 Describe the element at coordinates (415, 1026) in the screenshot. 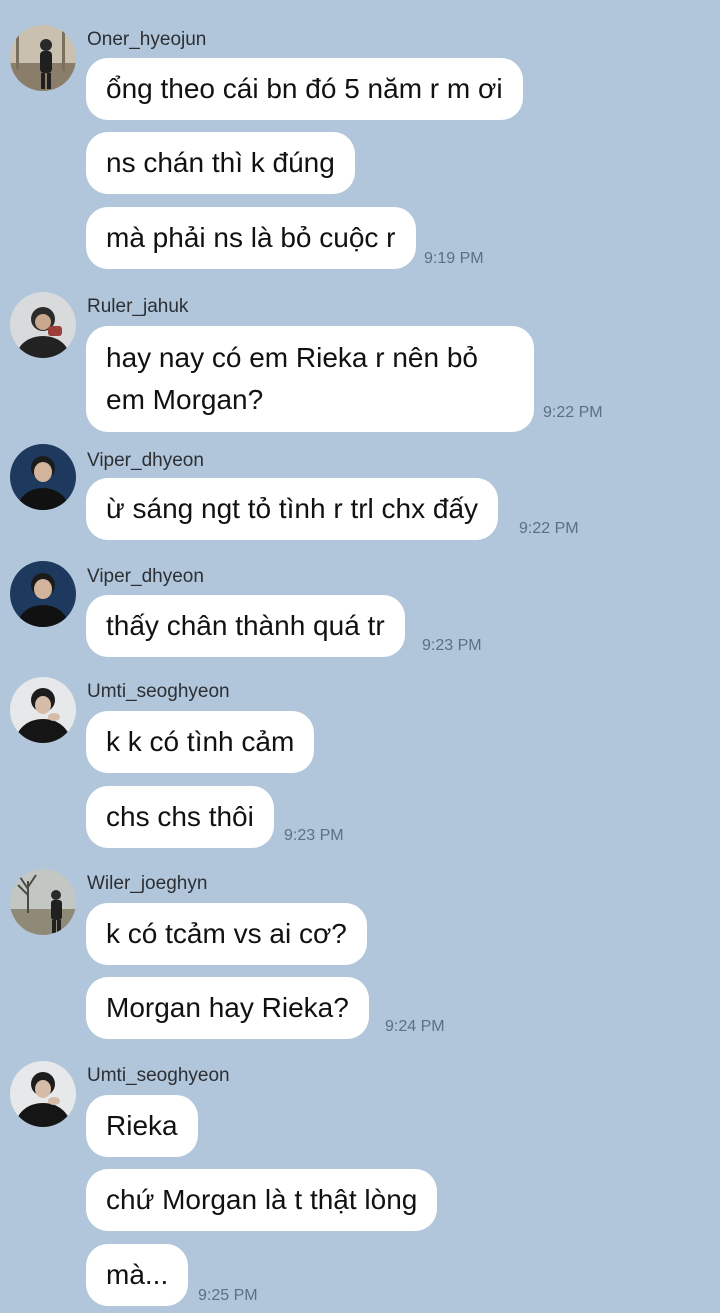

I see `message-timestamp: 9:24 PM` at that location.